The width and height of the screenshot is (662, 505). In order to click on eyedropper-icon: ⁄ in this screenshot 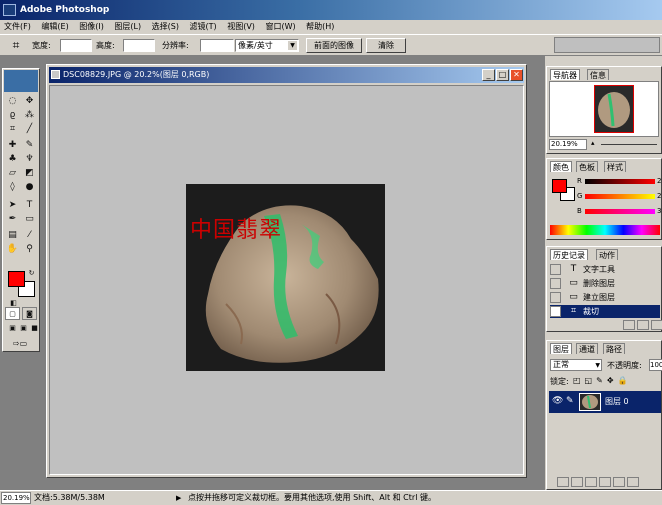, I will do `click(29, 235)`.